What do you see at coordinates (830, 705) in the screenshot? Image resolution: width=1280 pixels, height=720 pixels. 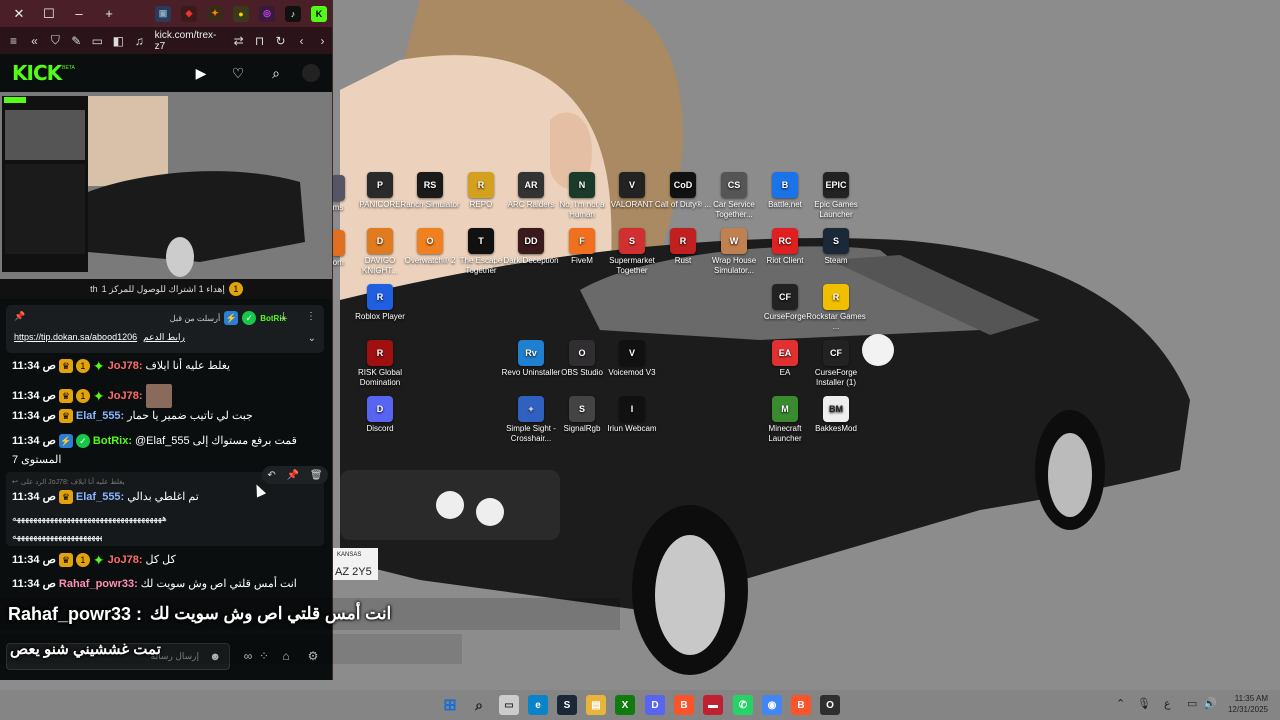 I see `obs-taskbar-icon: O` at bounding box center [830, 705].